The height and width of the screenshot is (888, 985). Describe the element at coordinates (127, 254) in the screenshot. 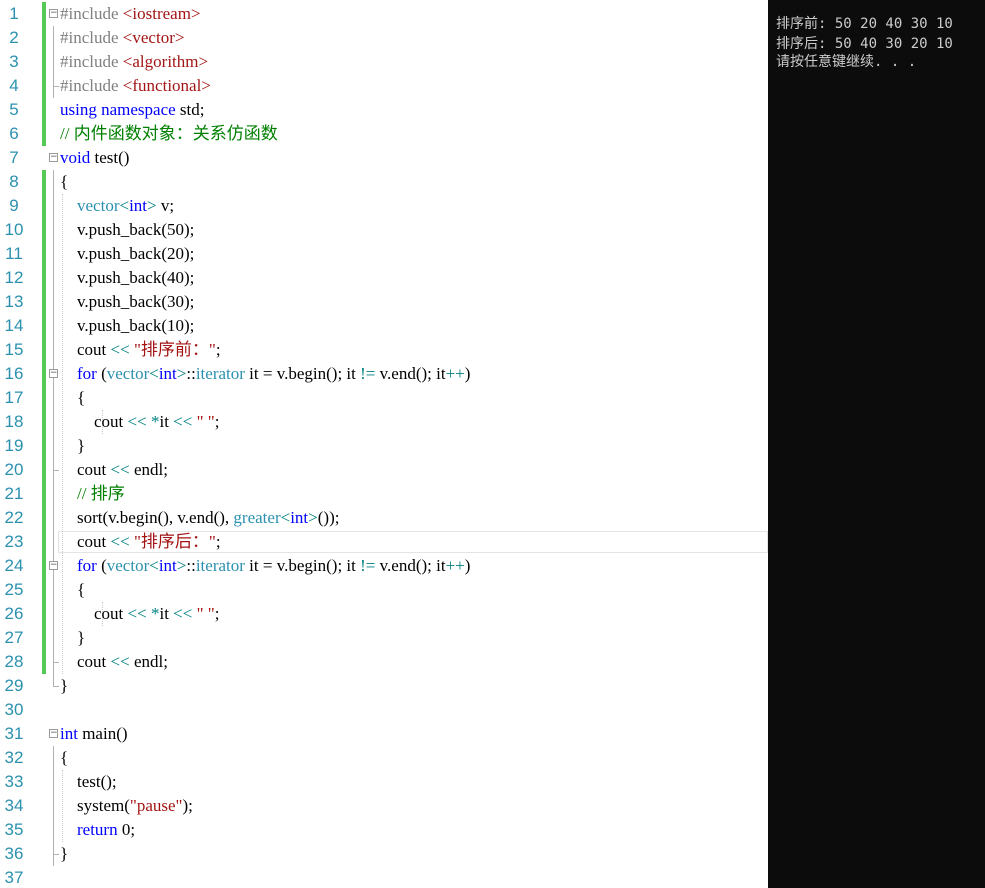

I see `code-text: v.push_back(20);` at that location.